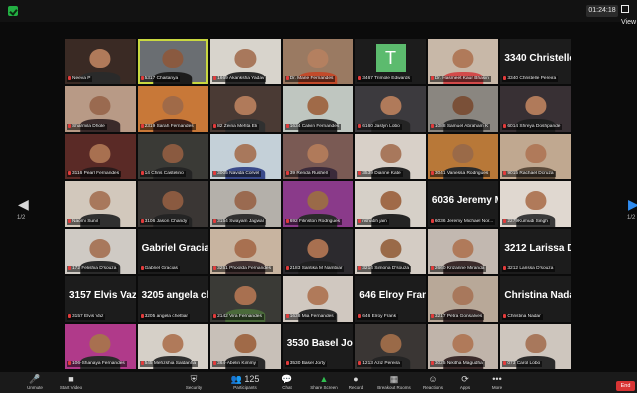 This screenshot has height=393, width=637. I want to click on participant-name: 2183 Santika M Nambiar, so click(316, 269).